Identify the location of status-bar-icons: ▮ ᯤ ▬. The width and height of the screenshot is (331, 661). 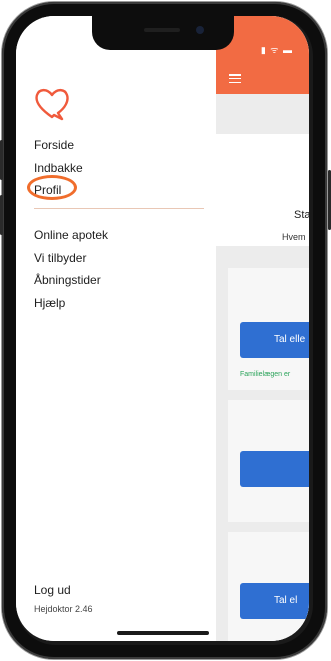
(276, 50).